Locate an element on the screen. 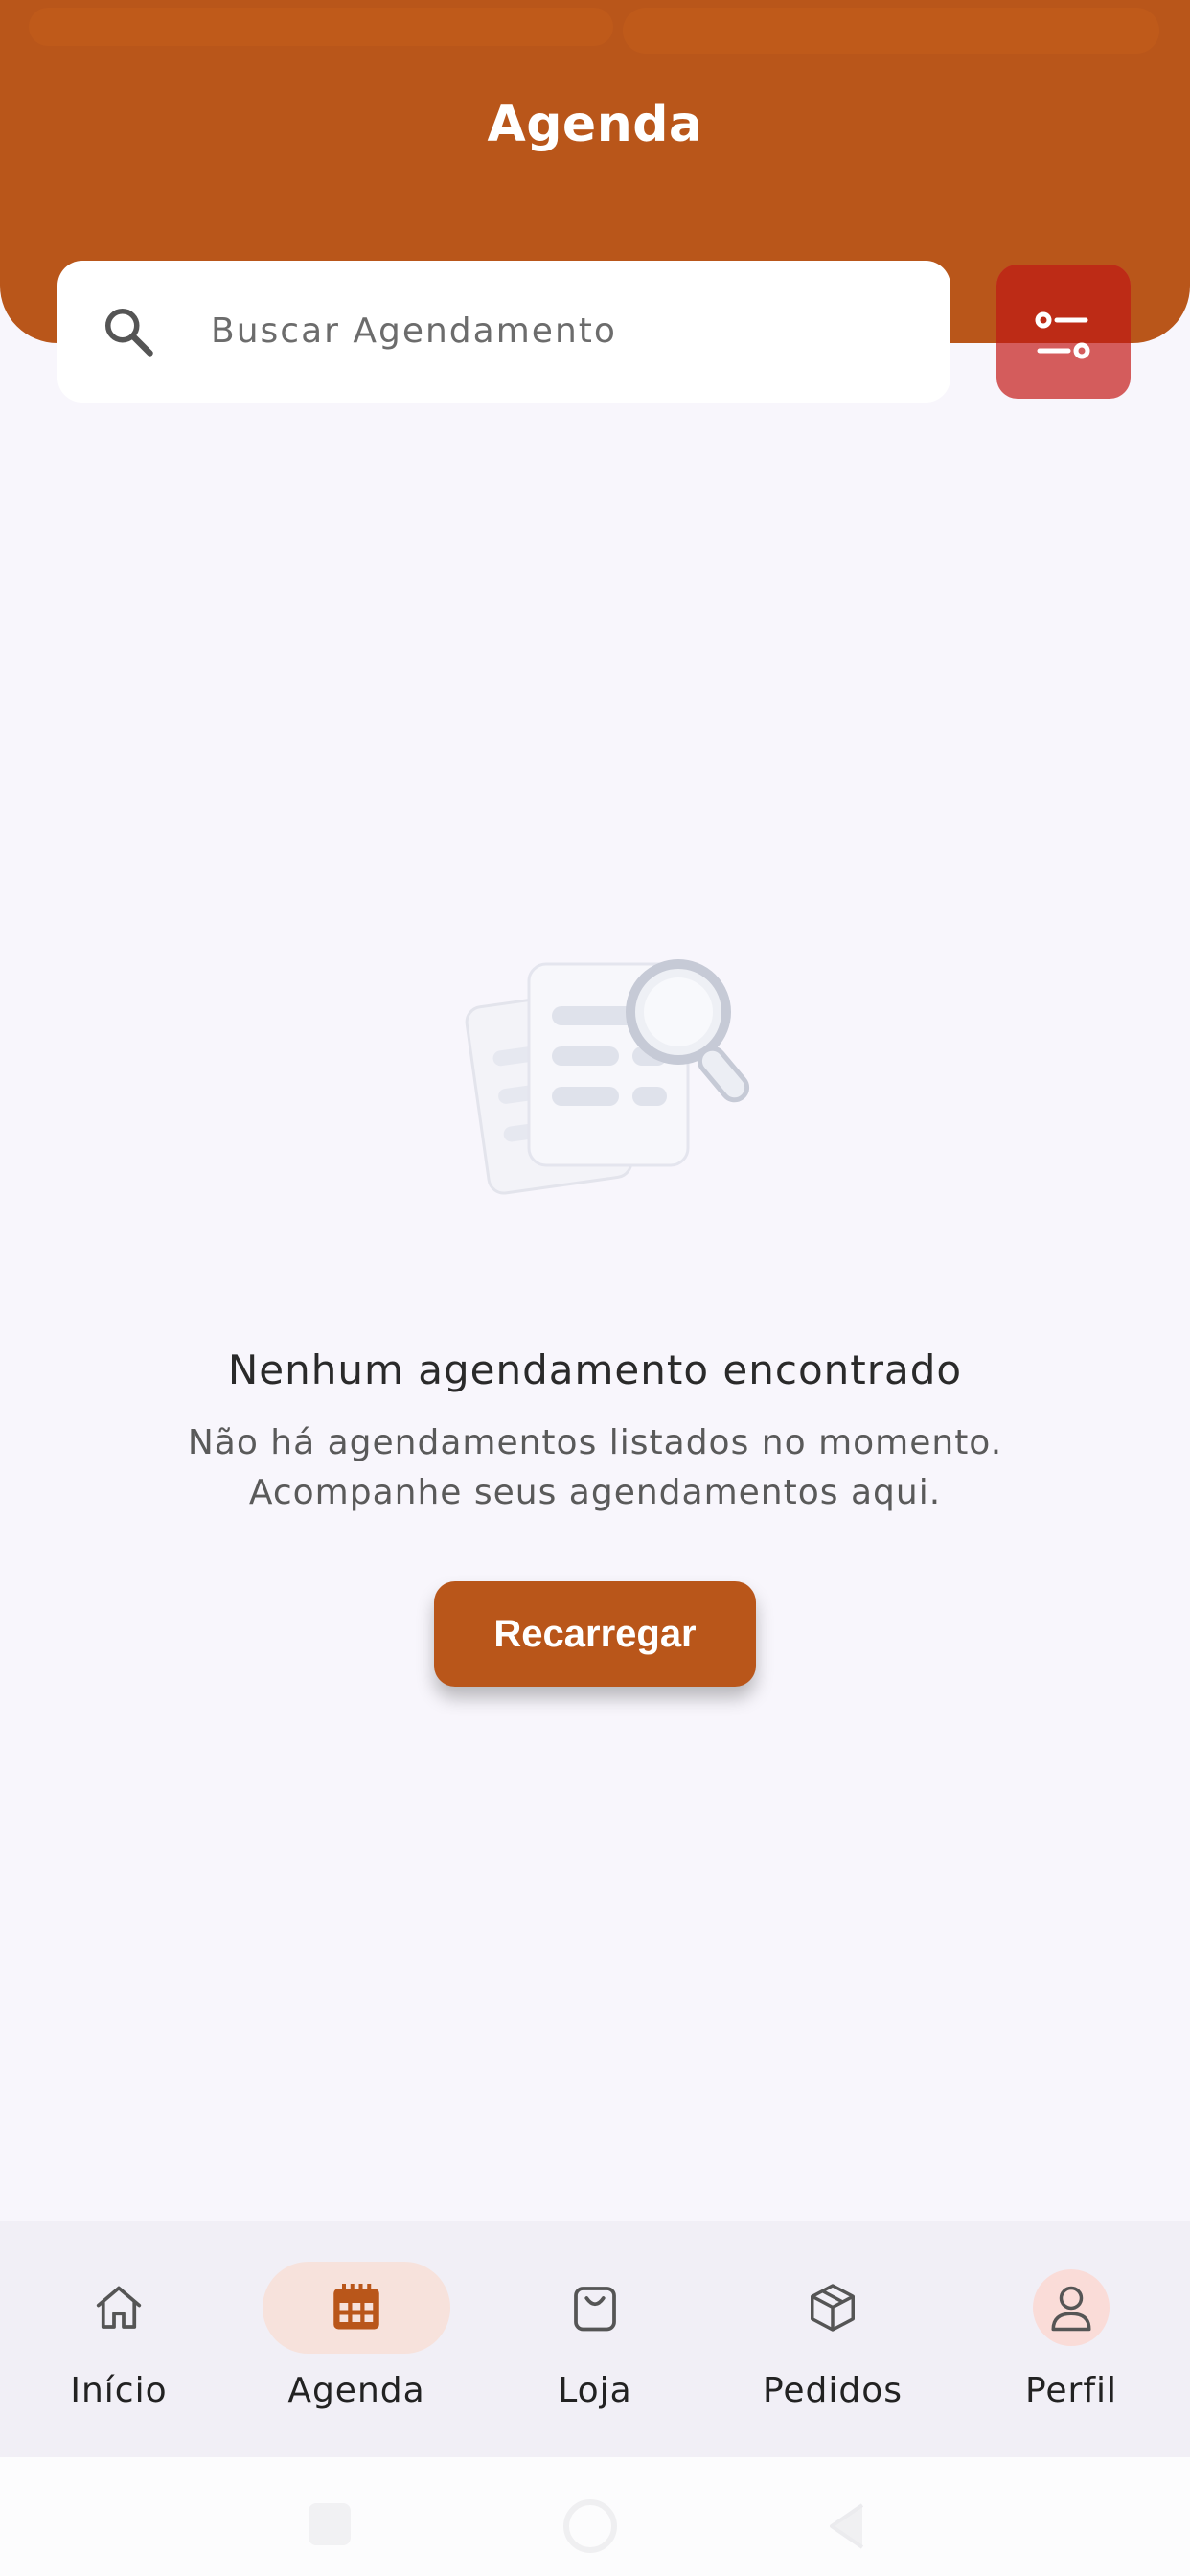 The image size is (1190, 2576). nav-label: Loja is located at coordinates (595, 2390).